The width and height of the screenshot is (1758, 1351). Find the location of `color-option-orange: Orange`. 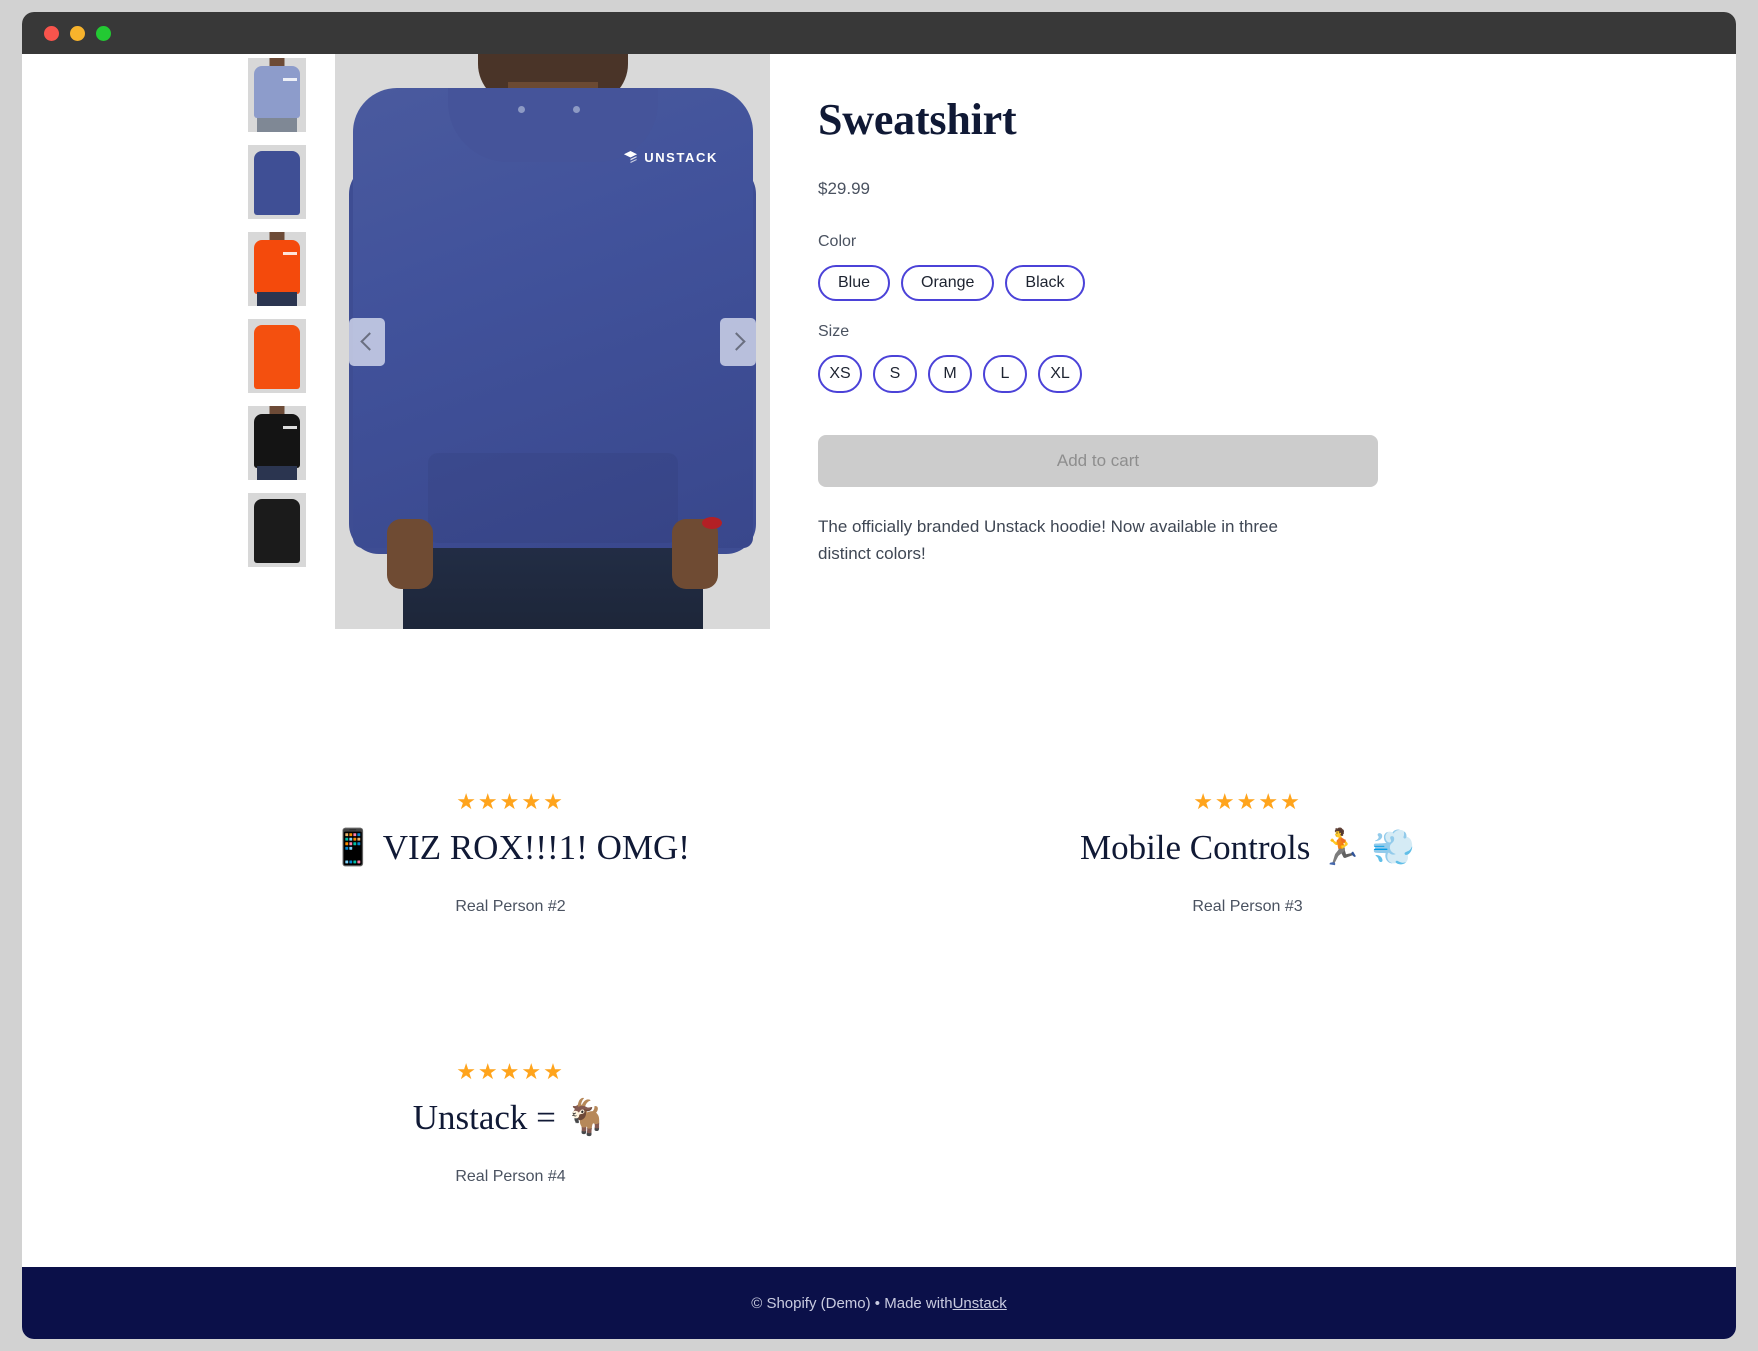

color-option-orange: Orange is located at coordinates (948, 283).